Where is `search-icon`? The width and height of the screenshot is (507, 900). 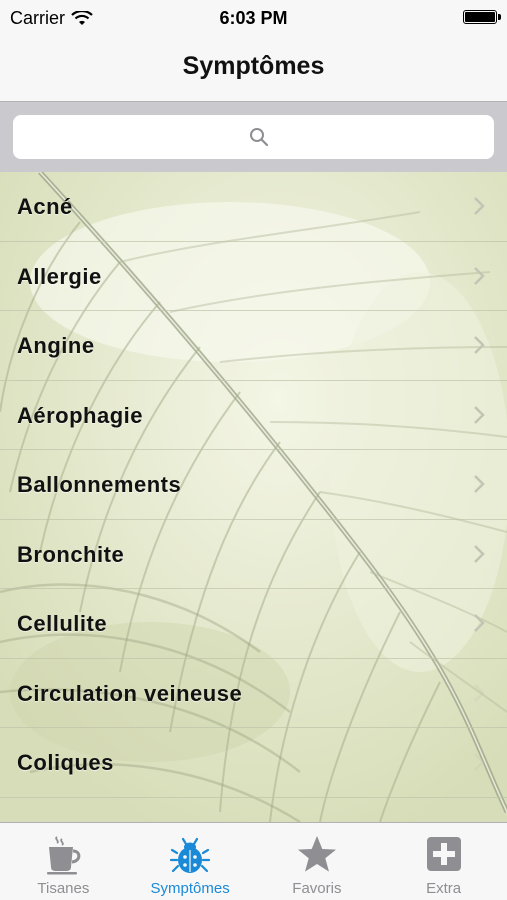
search-icon is located at coordinates (259, 137).